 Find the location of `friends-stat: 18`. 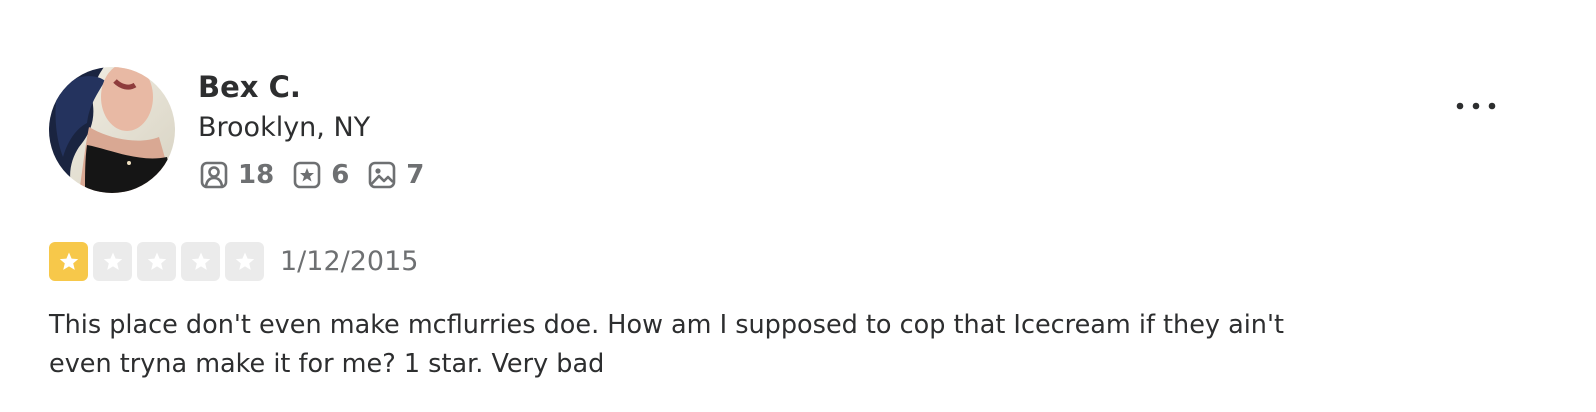

friends-stat: 18 is located at coordinates (236, 175).